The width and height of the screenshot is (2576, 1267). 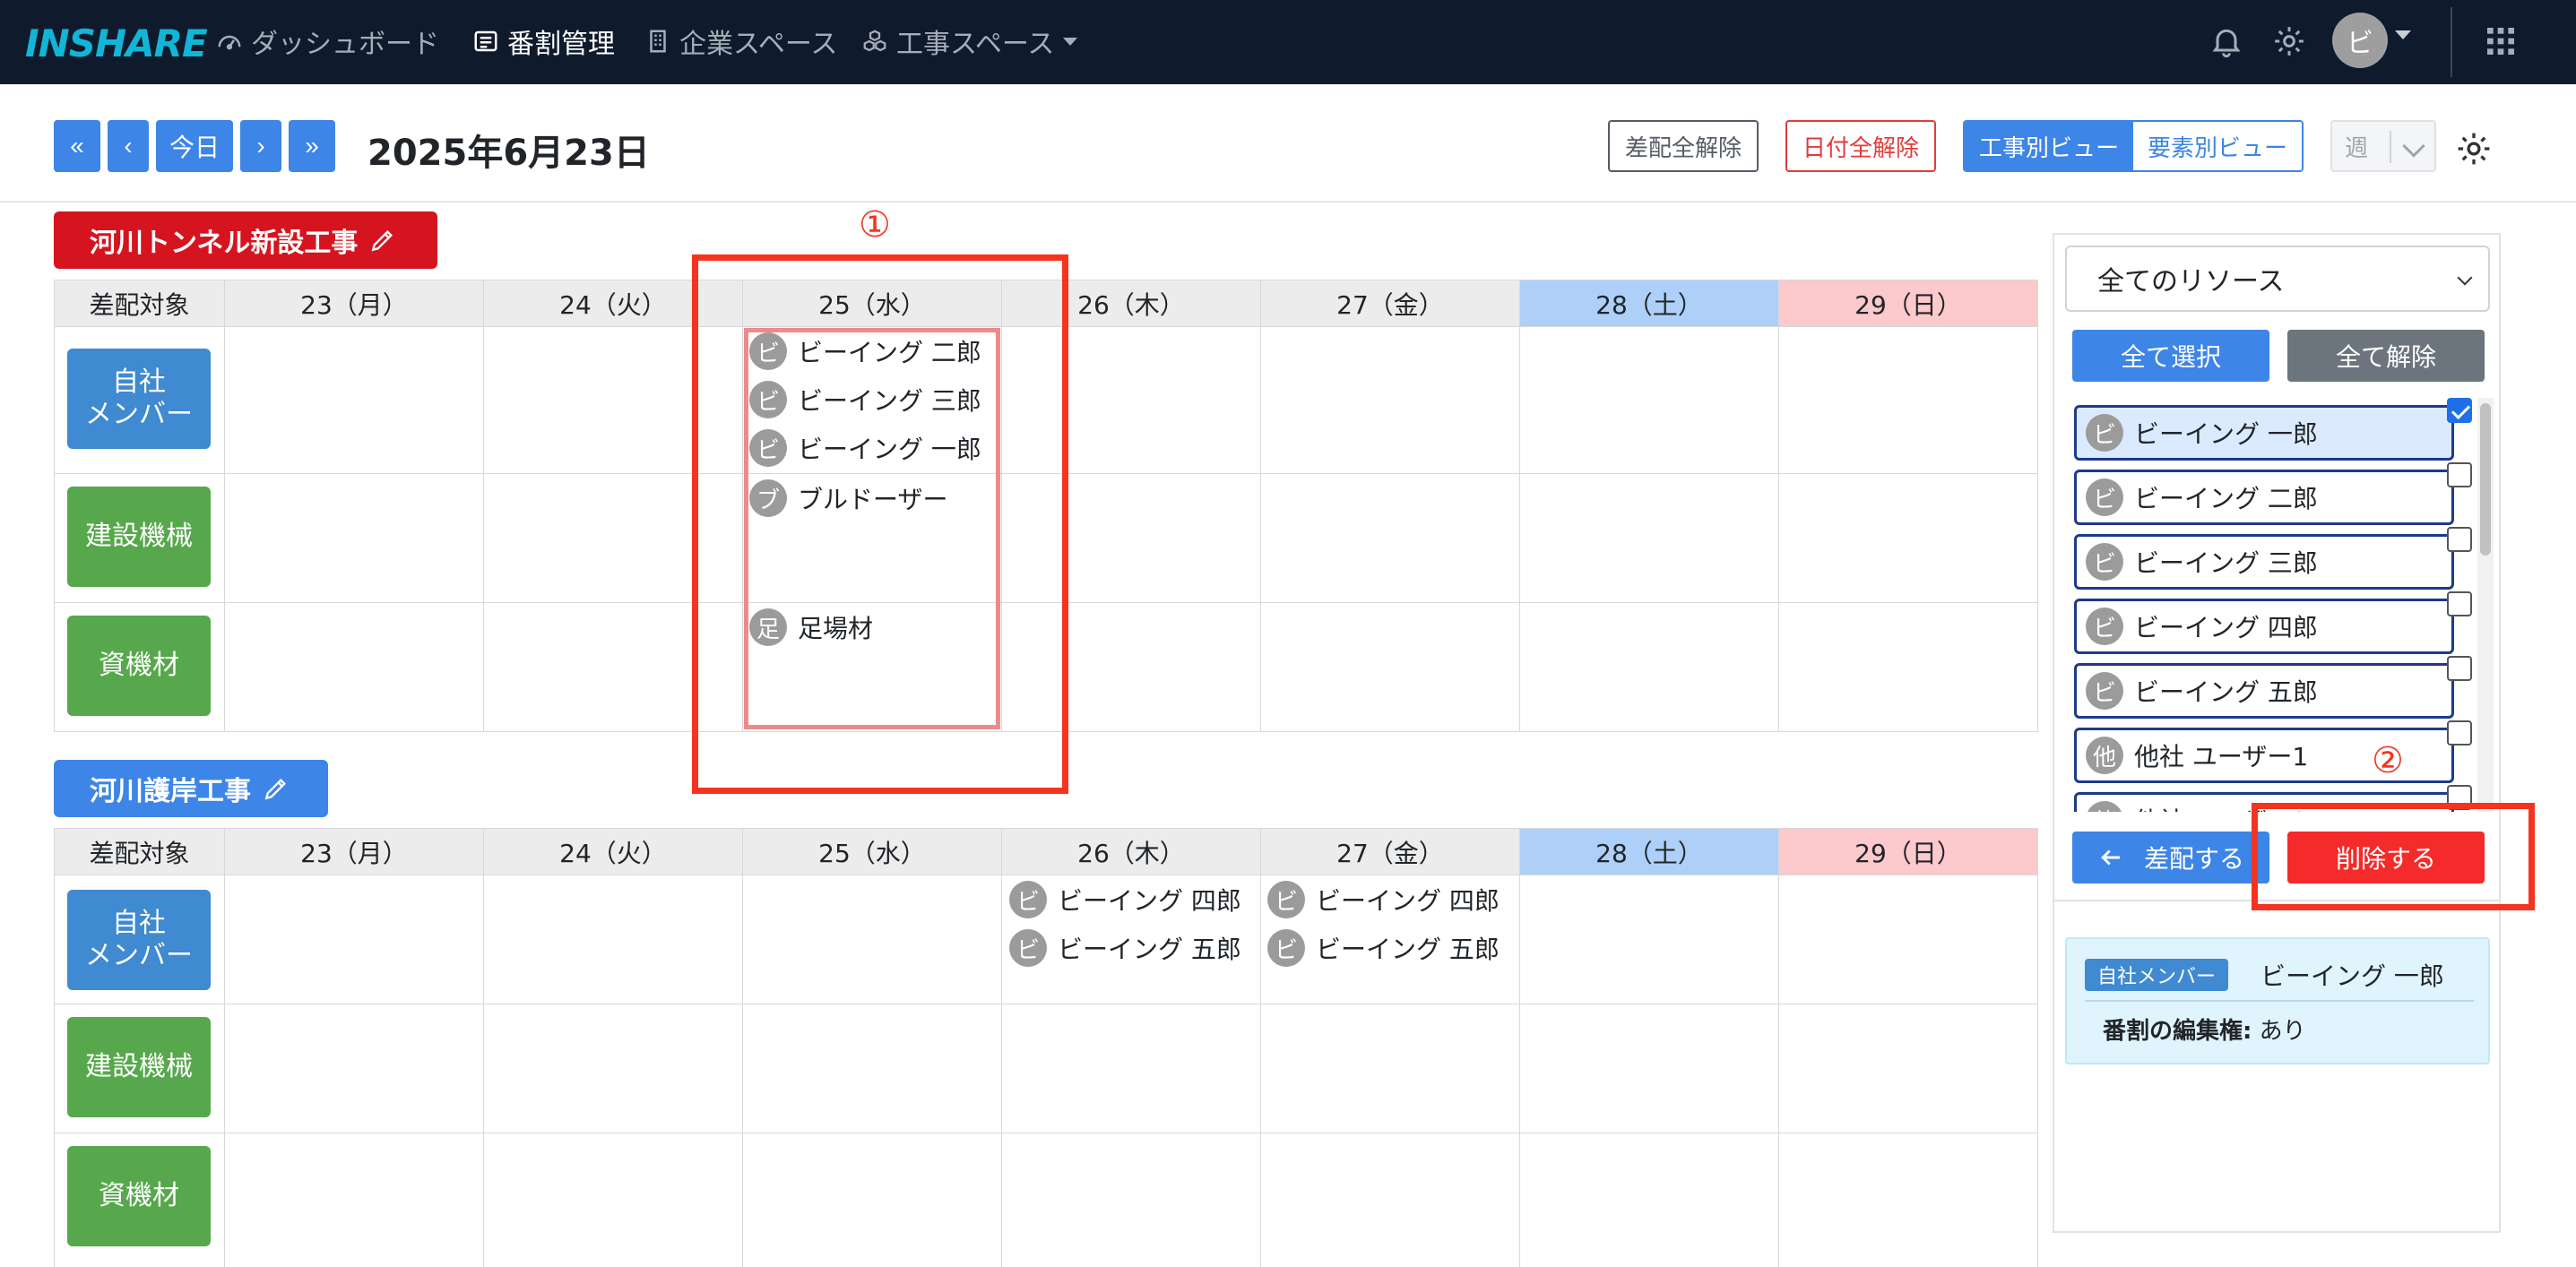 I want to click on resource-item: ビ ビーイング 三郎, so click(x=2264, y=562).